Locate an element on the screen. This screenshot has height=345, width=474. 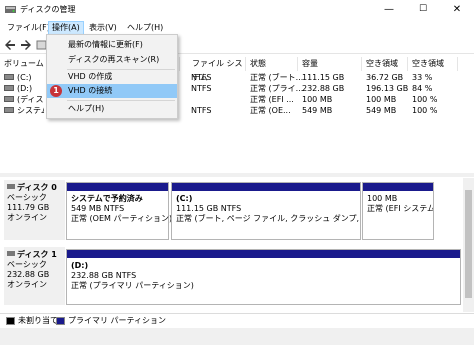
column-header-filesystem: ファイル システム is located at coordinates (217, 69).